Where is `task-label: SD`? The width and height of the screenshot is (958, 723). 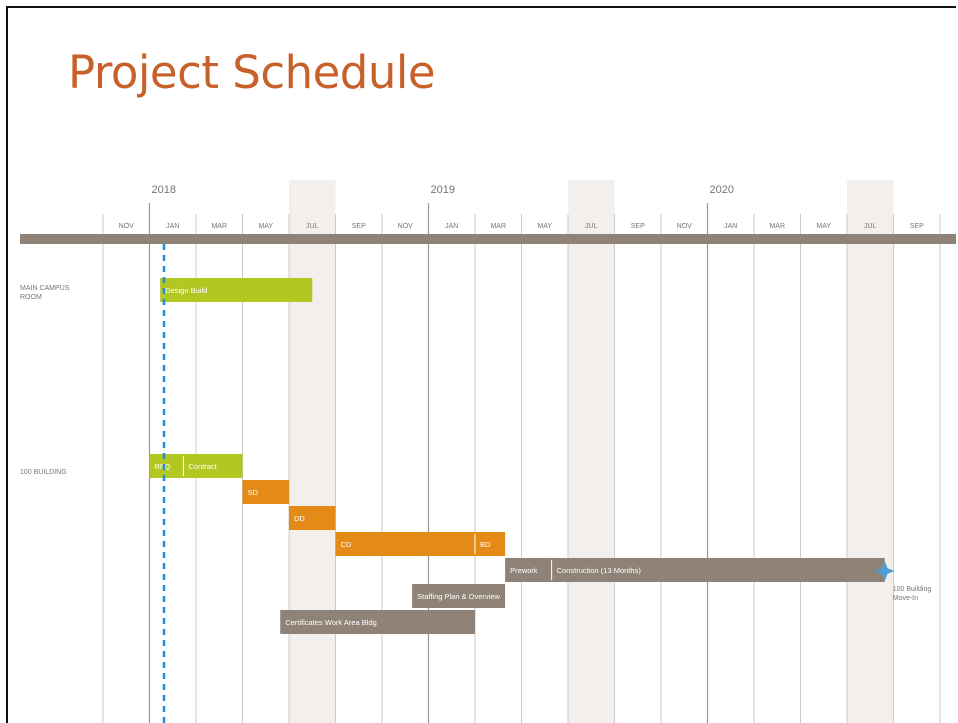 task-label: SD is located at coordinates (253, 492).